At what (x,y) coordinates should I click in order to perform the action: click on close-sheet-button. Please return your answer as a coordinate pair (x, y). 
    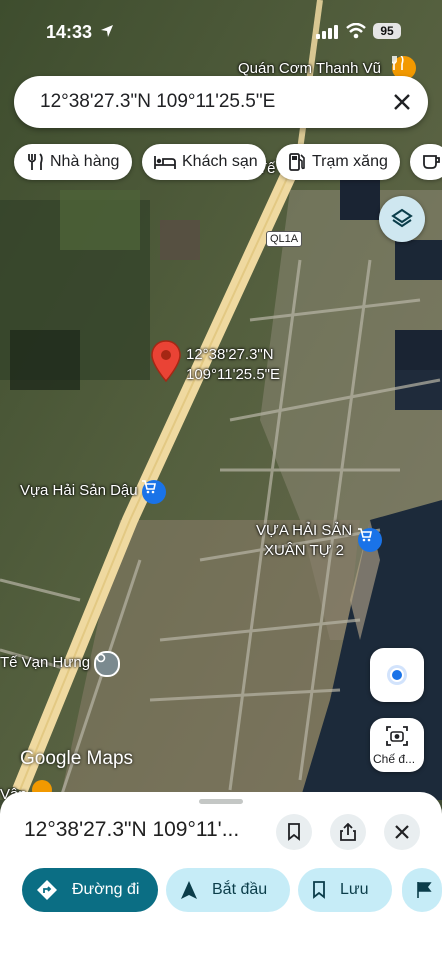
    Looking at the image, I should click on (402, 832).